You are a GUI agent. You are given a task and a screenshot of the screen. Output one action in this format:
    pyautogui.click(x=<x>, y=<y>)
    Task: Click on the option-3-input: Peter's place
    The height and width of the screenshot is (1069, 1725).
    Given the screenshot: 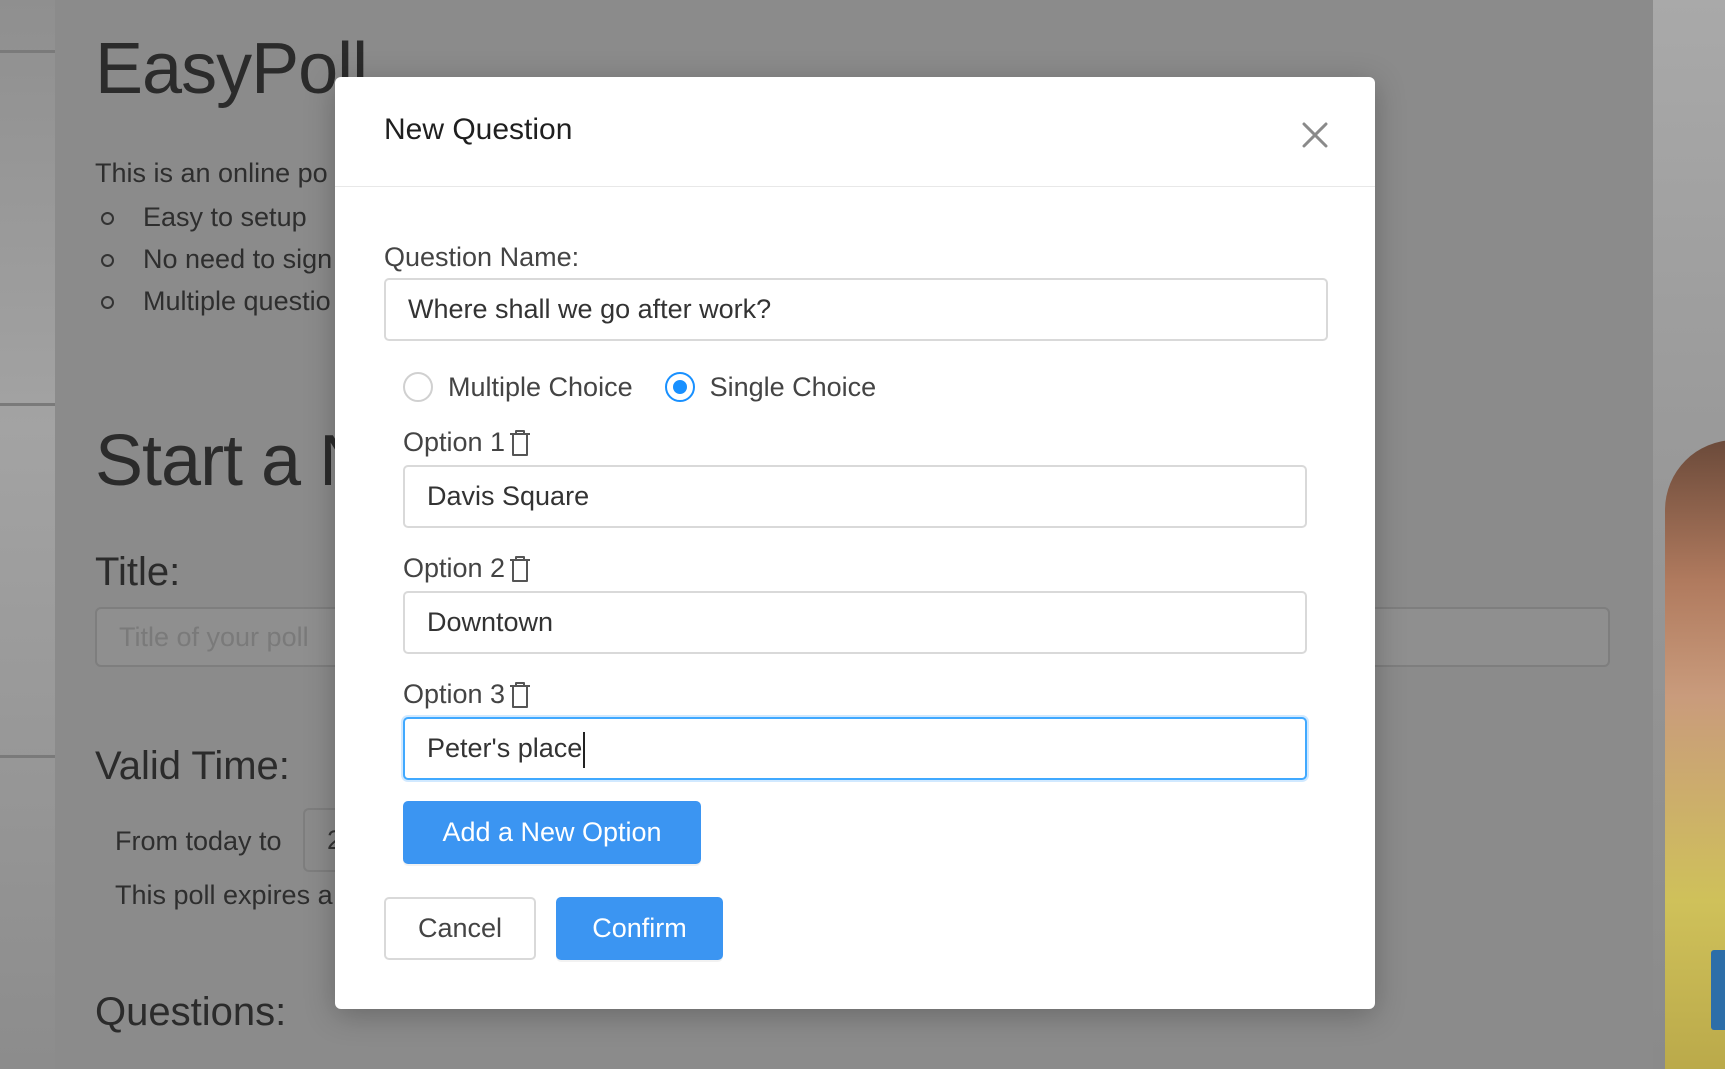 What is the action you would take?
    pyautogui.click(x=855, y=748)
    